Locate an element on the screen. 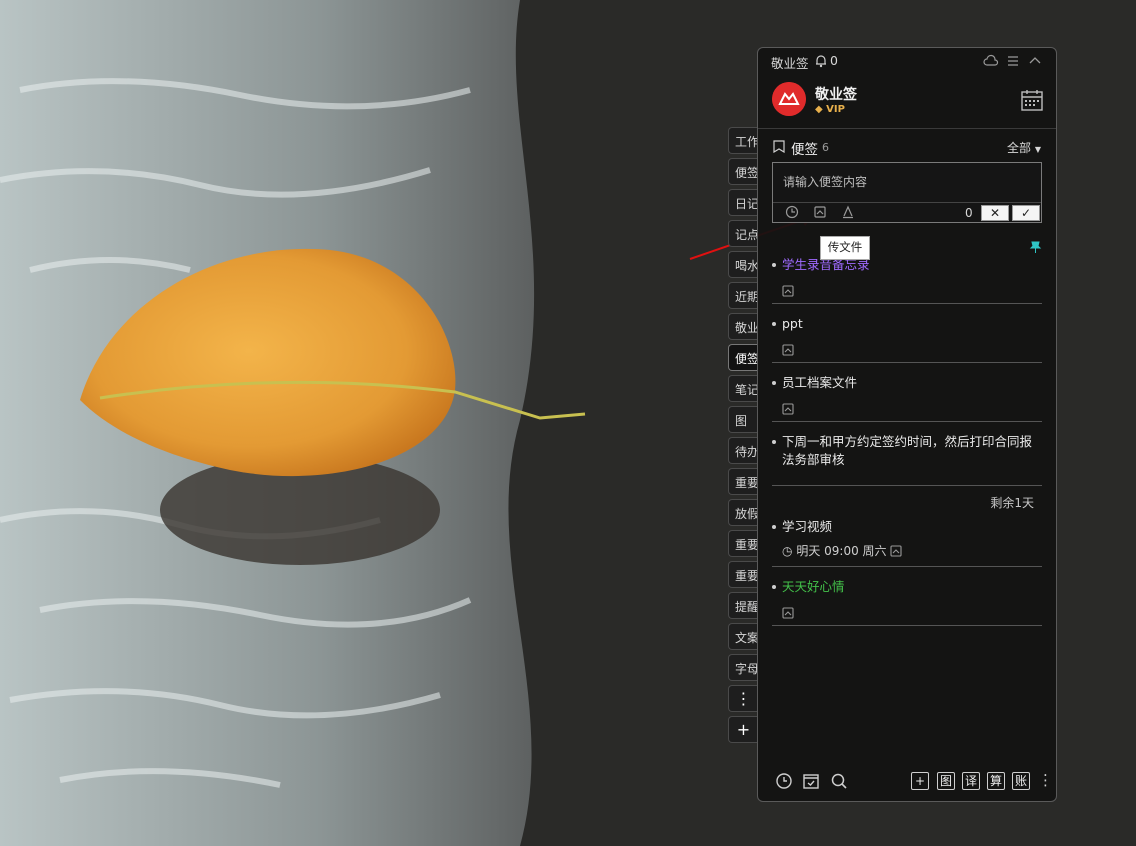 Image resolution: width=1136 pixels, height=846 pixels. title-bar: 敬业签 0 is located at coordinates (907, 61).